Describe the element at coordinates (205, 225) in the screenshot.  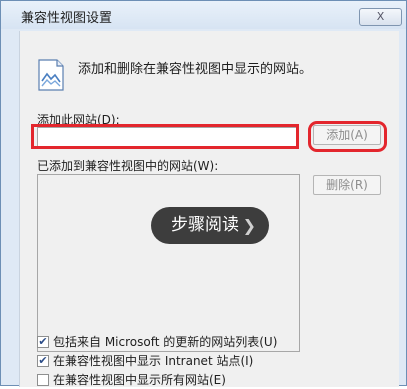
I see `step-reading-label: 步骤阅读` at that location.